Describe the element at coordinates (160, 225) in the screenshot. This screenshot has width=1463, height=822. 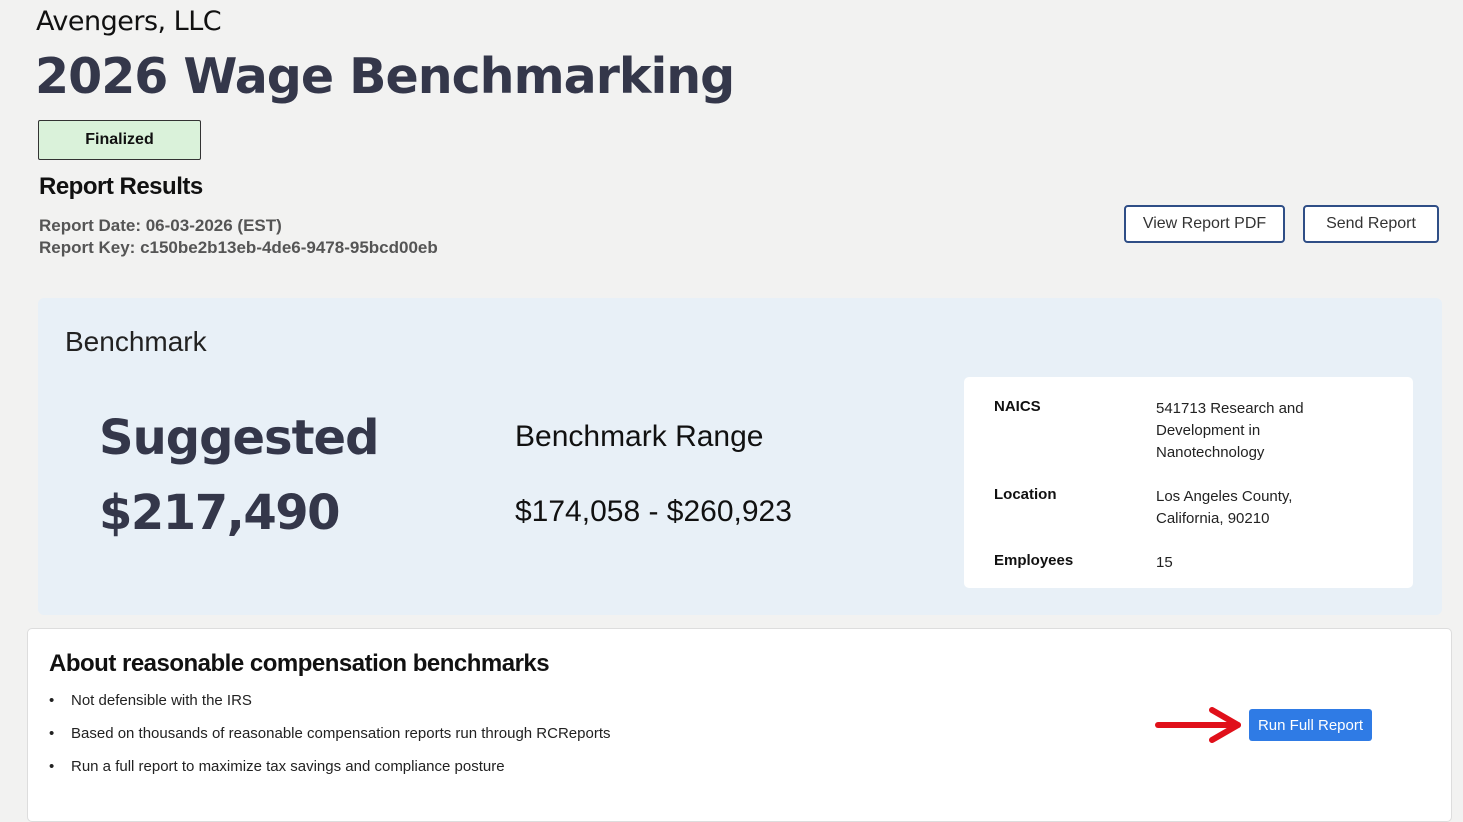
I see `report-date: Report Date: 06-03-2026 (EST)` at that location.